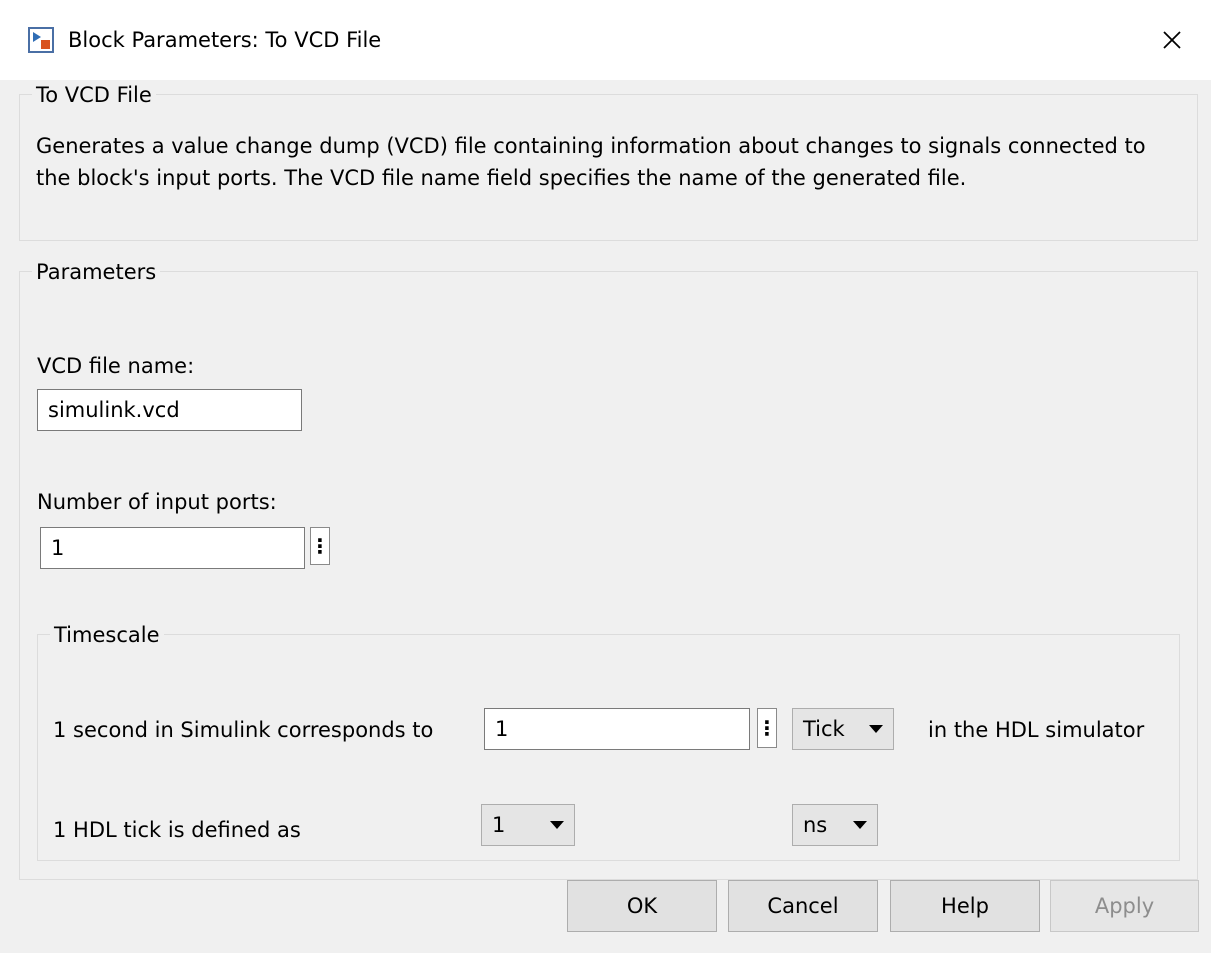 The width and height of the screenshot is (1211, 953). I want to click on hdl-tick-multiplier-select: 1, so click(528, 825).